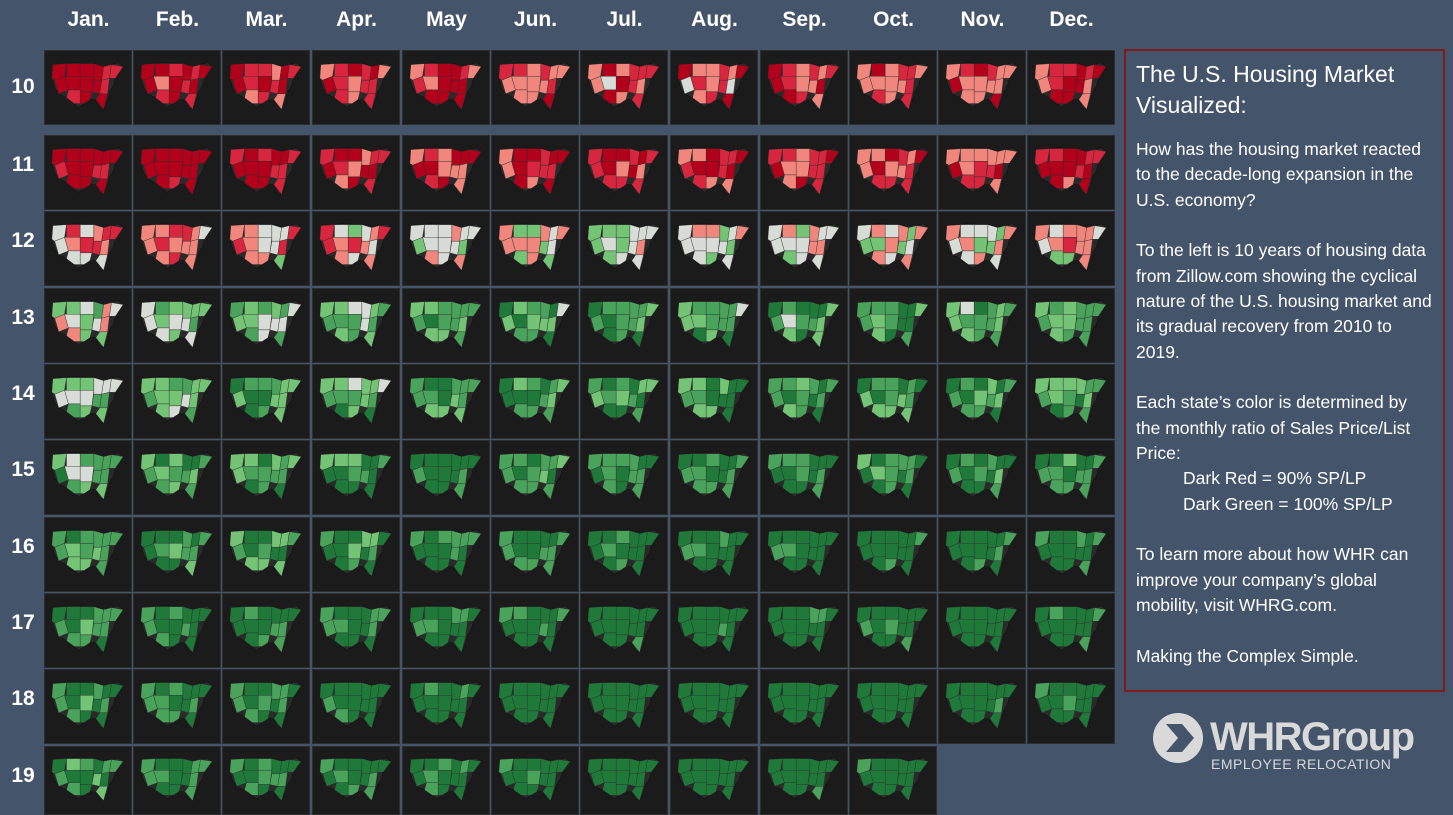  I want to click on month-label: Jul., so click(624, 19).